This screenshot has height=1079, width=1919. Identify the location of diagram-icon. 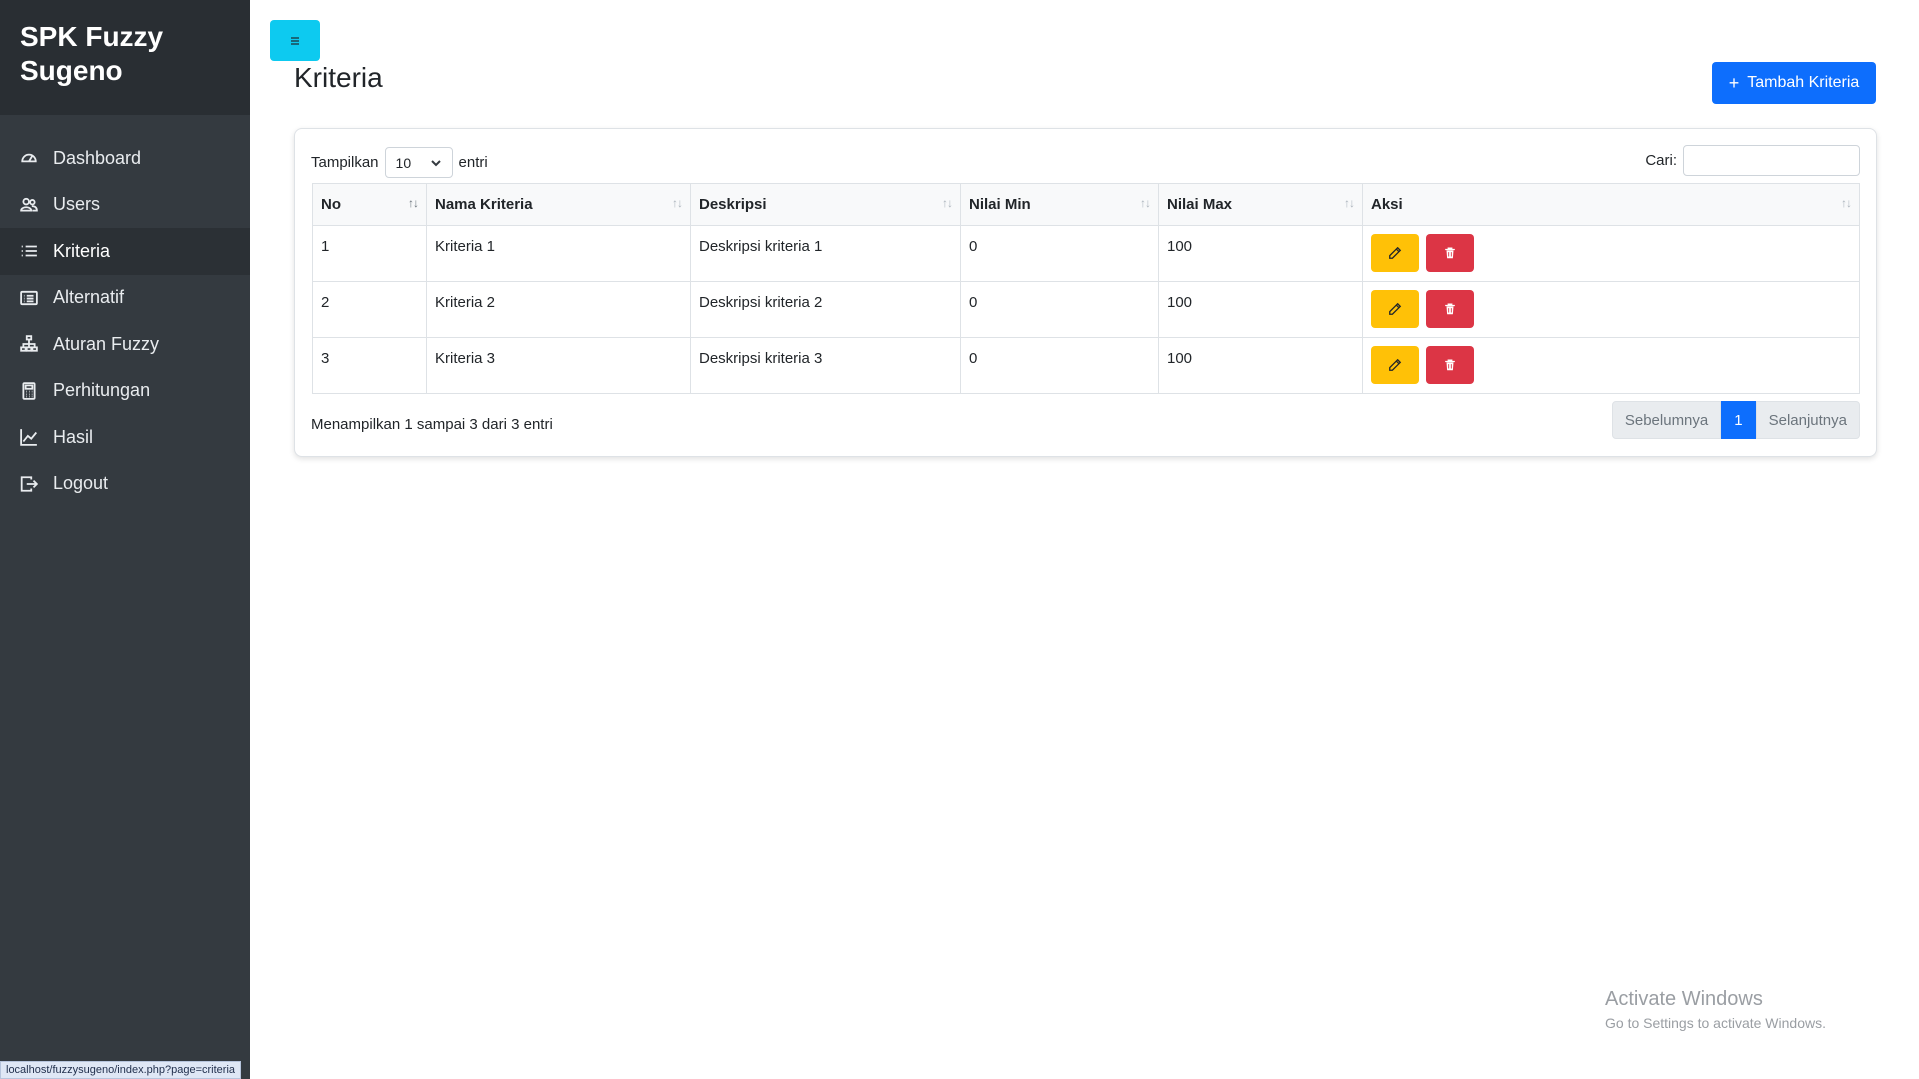
(29, 344).